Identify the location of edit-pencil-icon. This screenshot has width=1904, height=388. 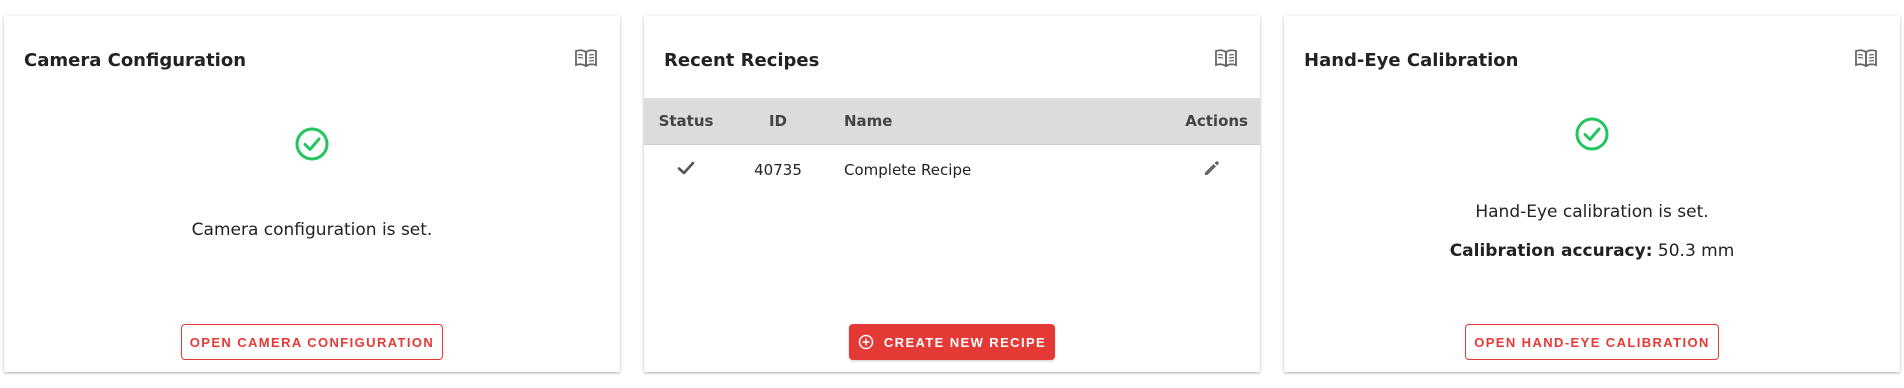
(1212, 168).